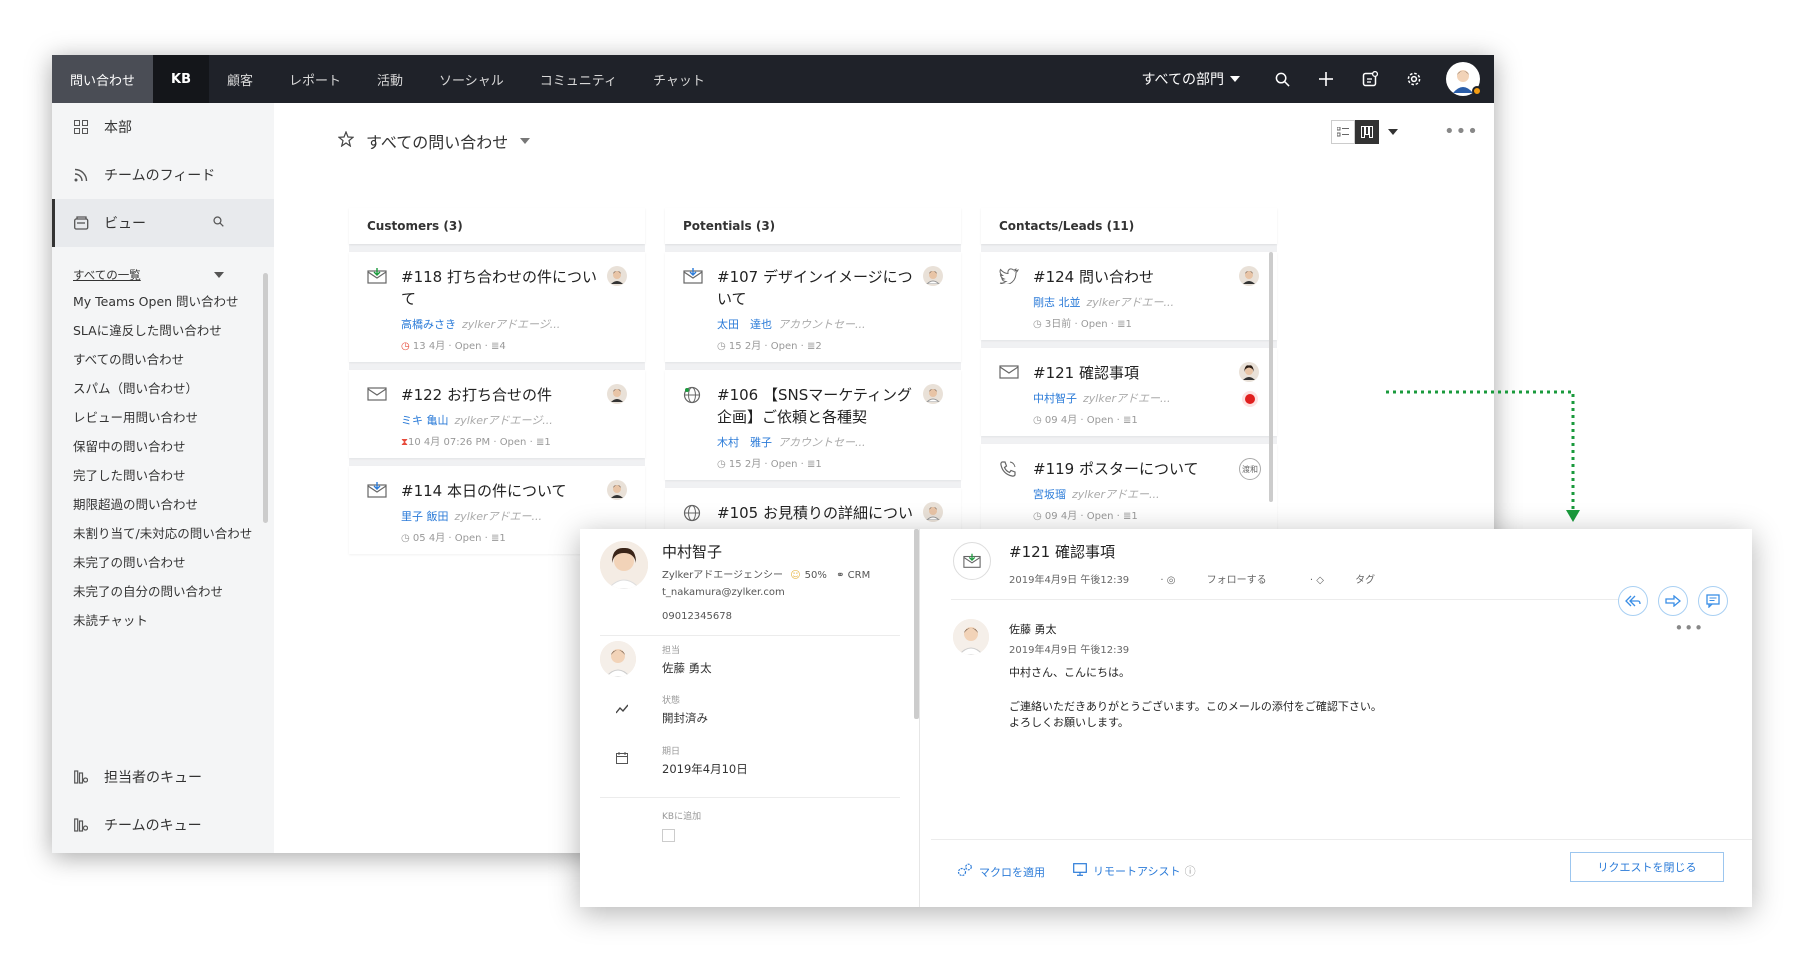 Image resolution: width=1800 pixels, height=954 pixels. Describe the element at coordinates (1390, 132) in the screenshot. I see `layout-dropdown` at that location.